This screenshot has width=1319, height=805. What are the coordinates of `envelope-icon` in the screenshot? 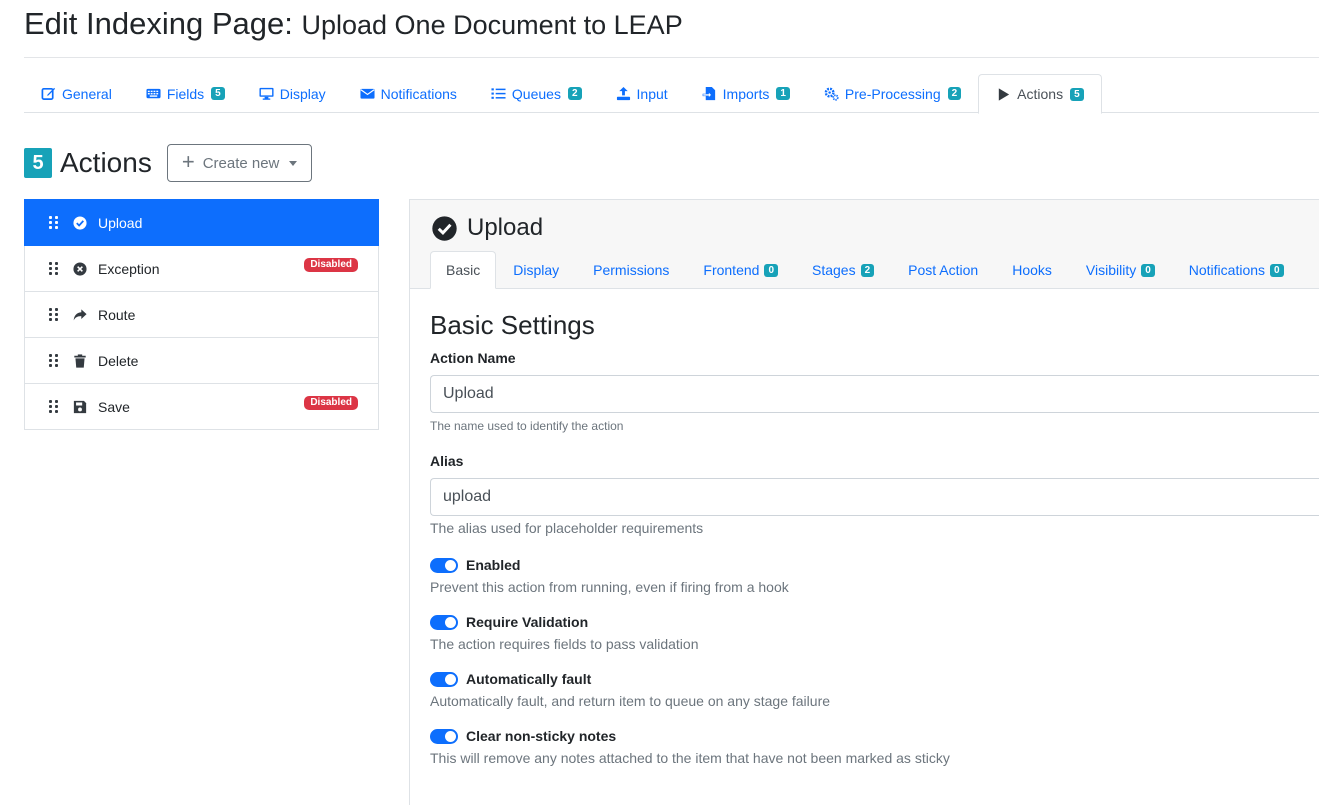 It's located at (367, 93).